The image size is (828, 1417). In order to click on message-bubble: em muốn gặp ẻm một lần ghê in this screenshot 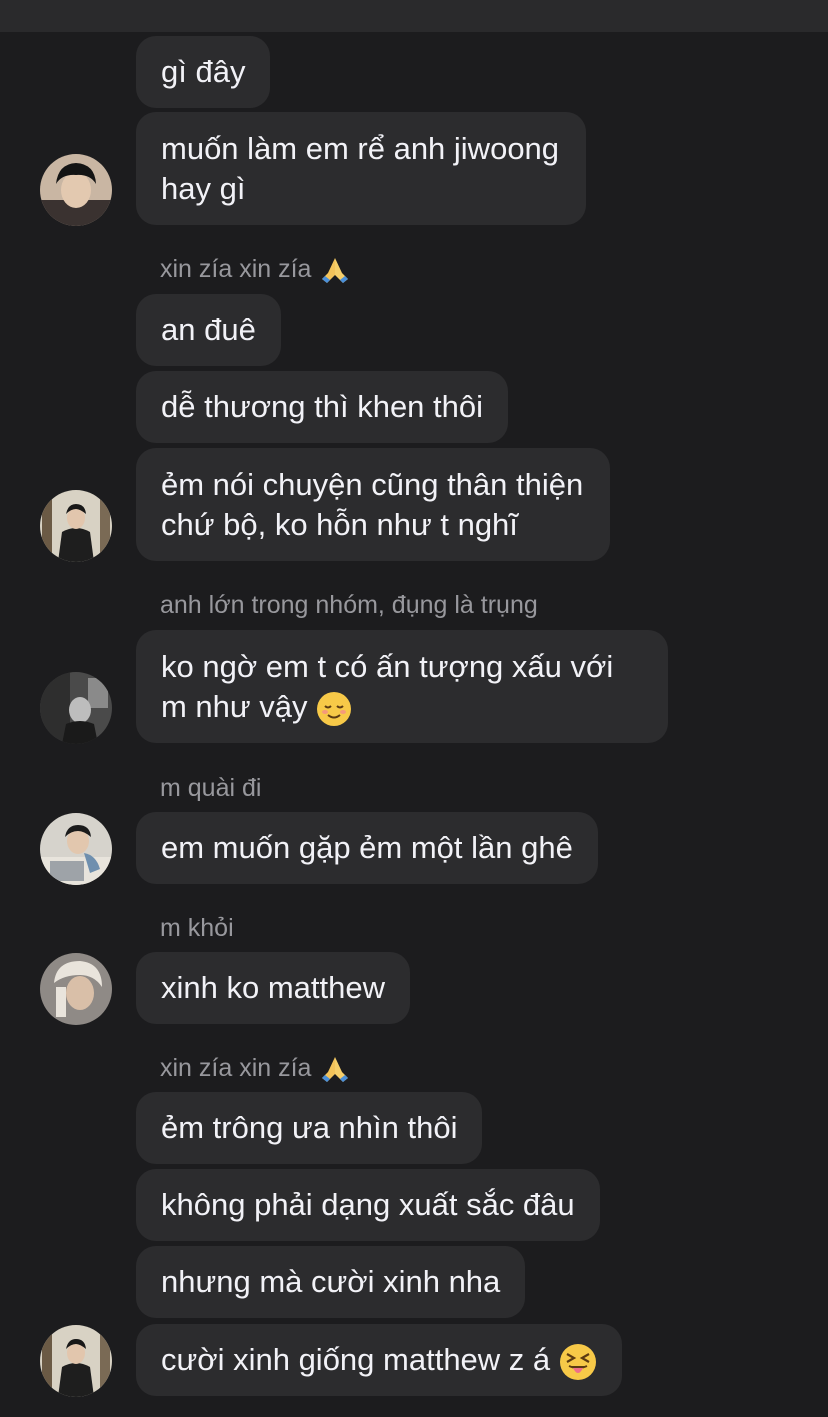, I will do `click(367, 848)`.